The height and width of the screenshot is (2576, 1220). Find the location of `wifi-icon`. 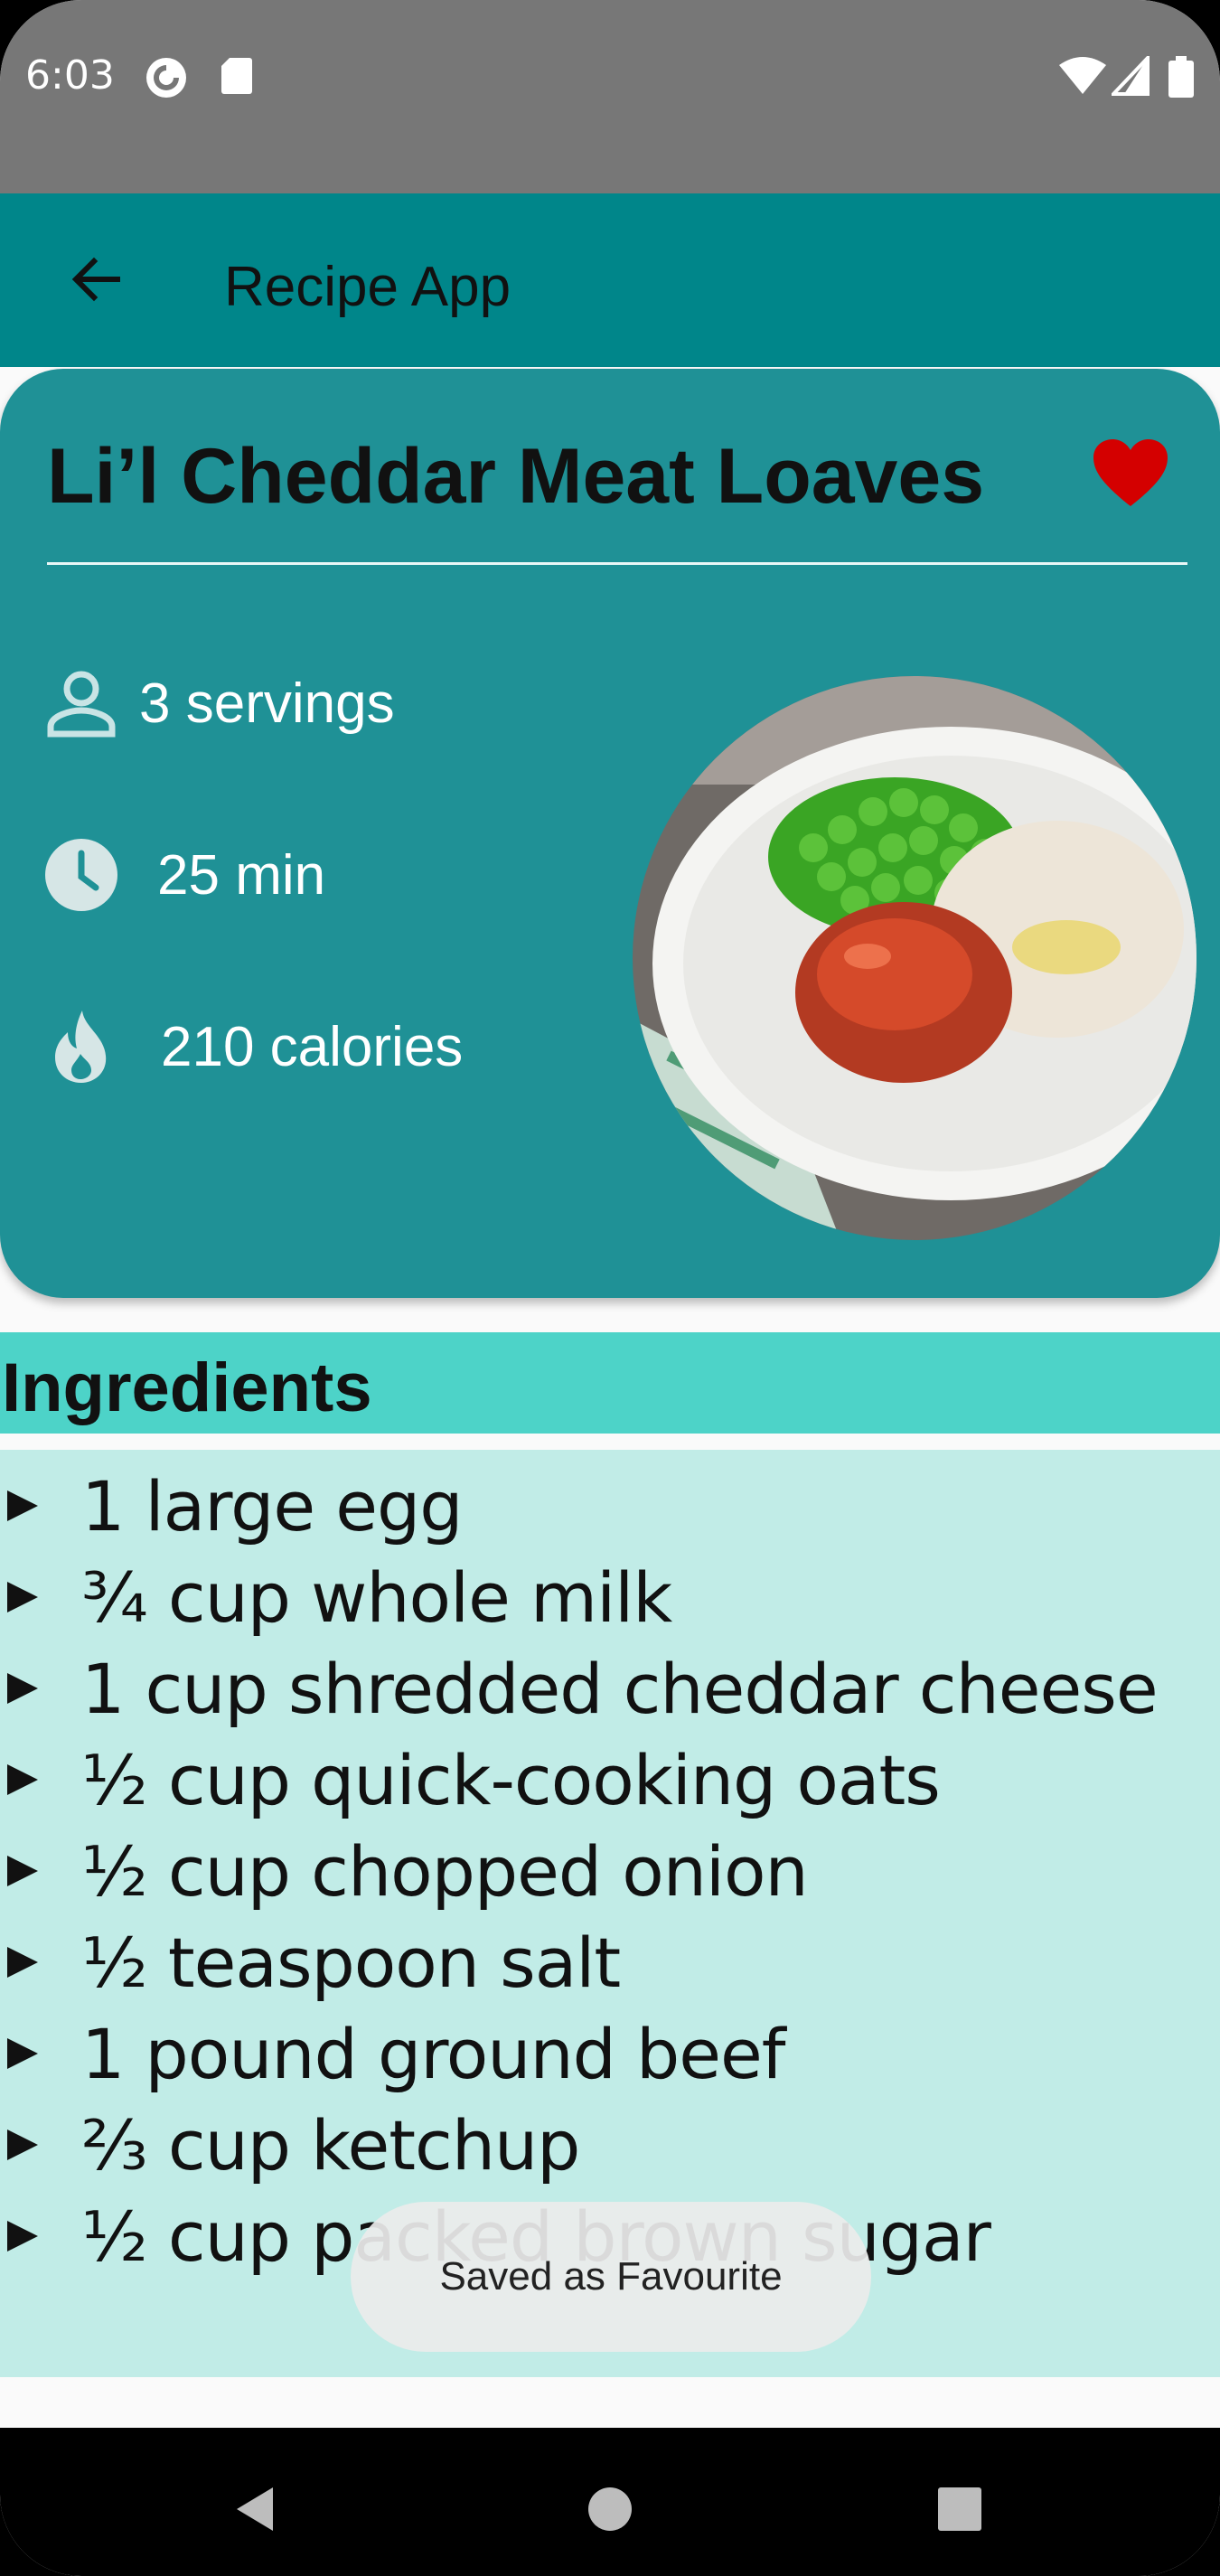

wifi-icon is located at coordinates (1082, 76).